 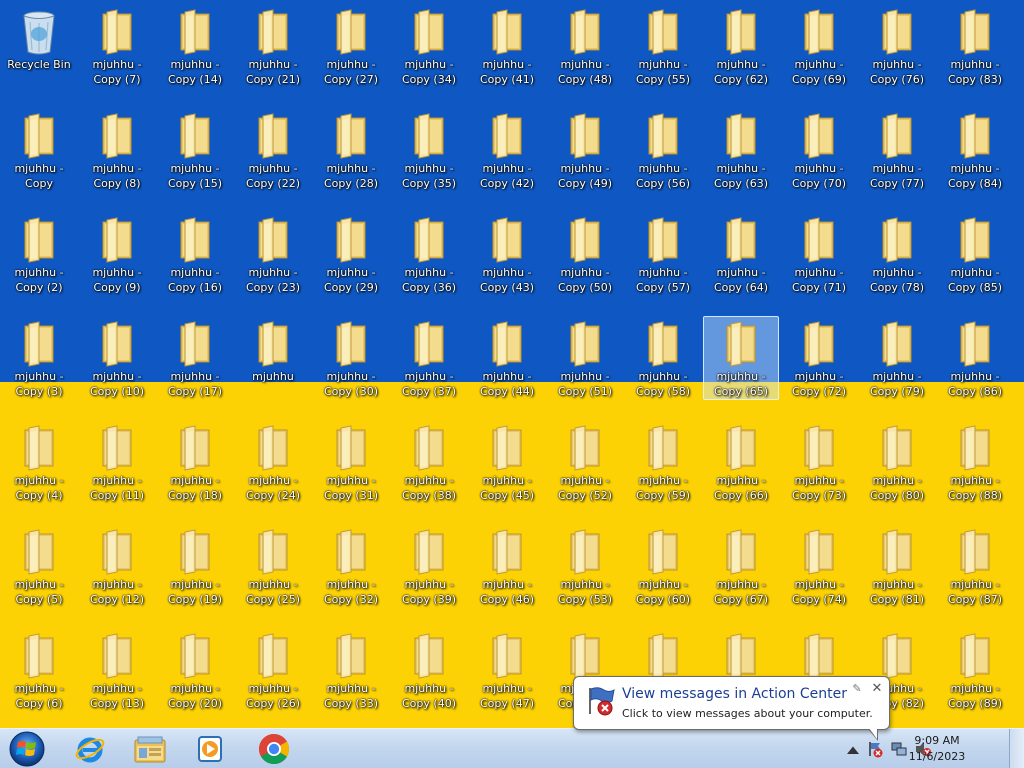 I want to click on folder-desktop-icon: mjuhhu - Copy (15), so click(x=195, y=150).